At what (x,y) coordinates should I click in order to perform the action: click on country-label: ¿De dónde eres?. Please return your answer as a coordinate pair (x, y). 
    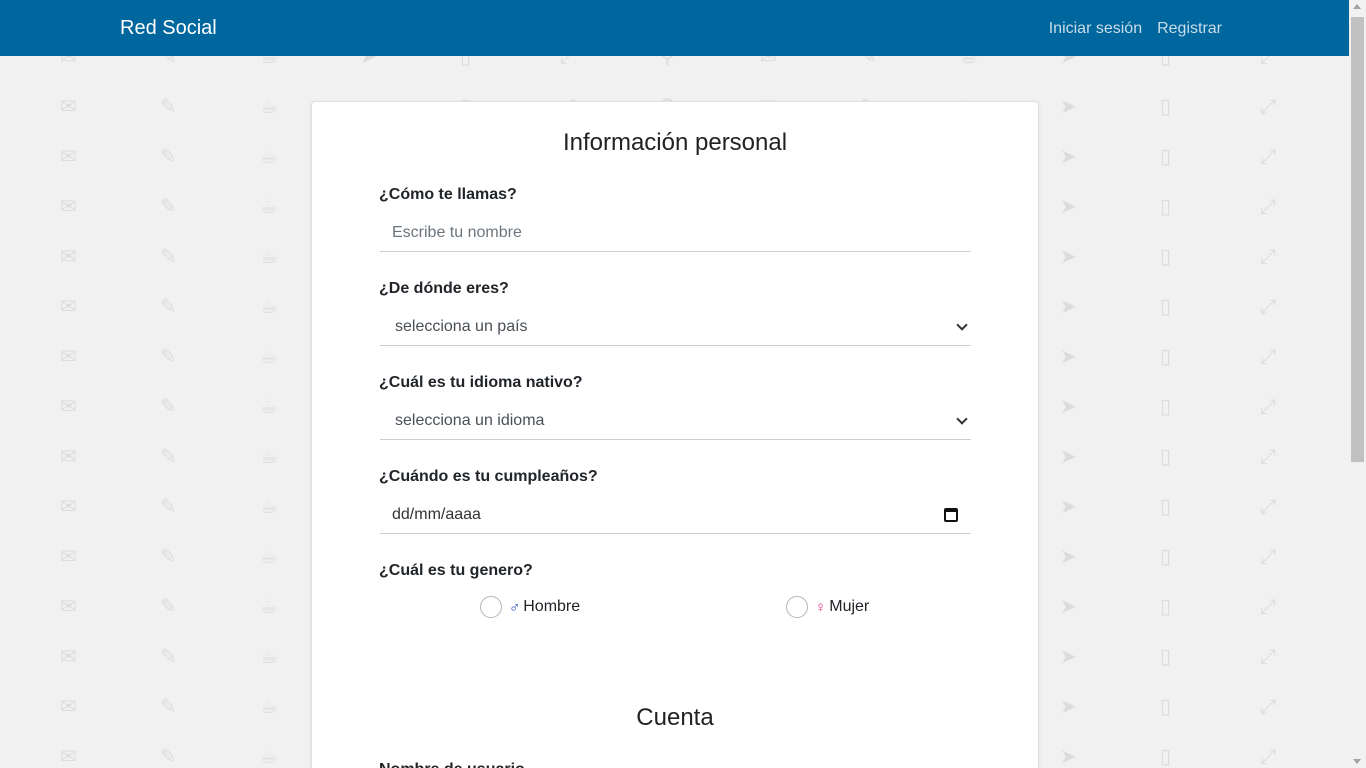
    Looking at the image, I should click on (444, 288).